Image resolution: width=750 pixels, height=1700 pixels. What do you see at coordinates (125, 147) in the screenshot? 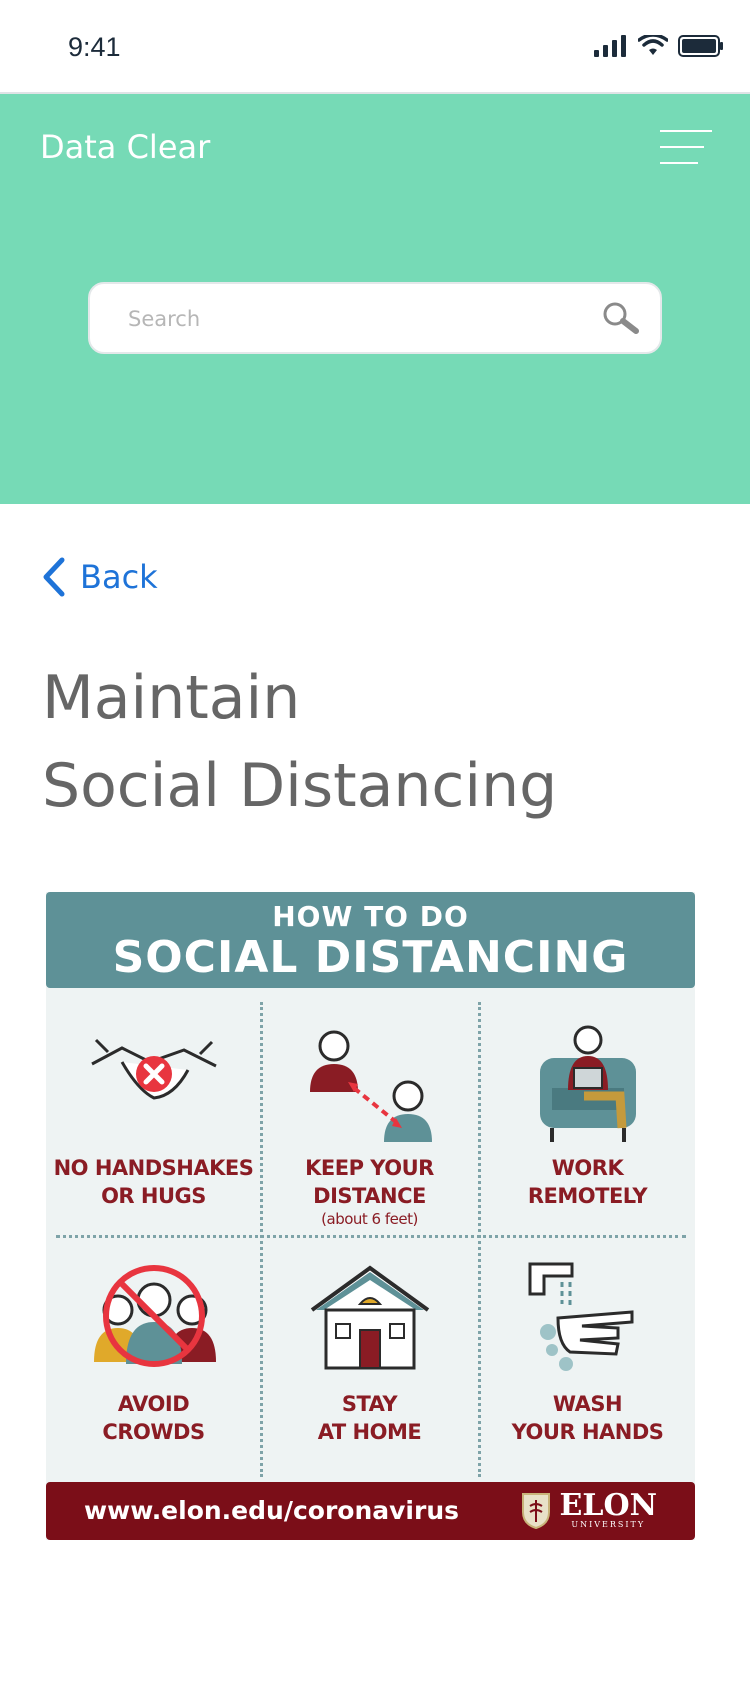
I see `app-title: Data Clear` at bounding box center [125, 147].